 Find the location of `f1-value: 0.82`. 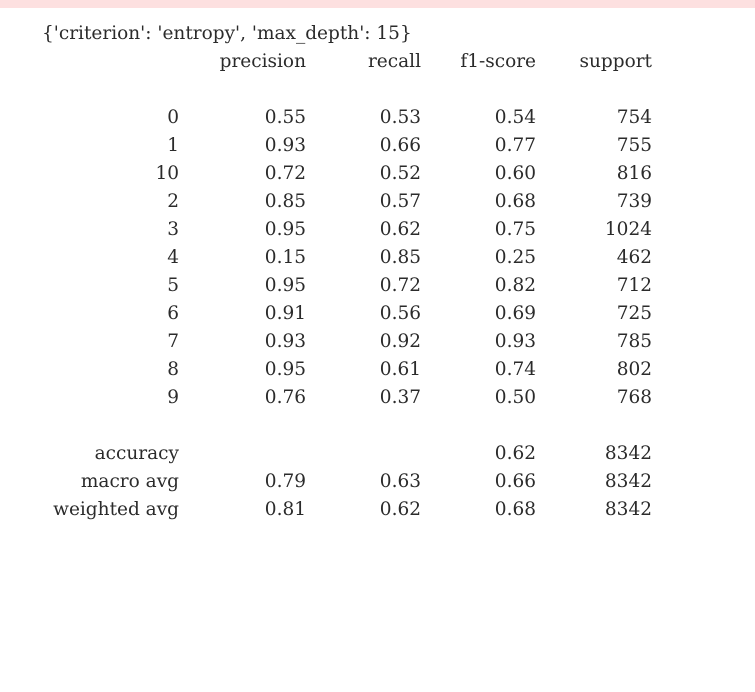

f1-value: 0.82 is located at coordinates (515, 285).